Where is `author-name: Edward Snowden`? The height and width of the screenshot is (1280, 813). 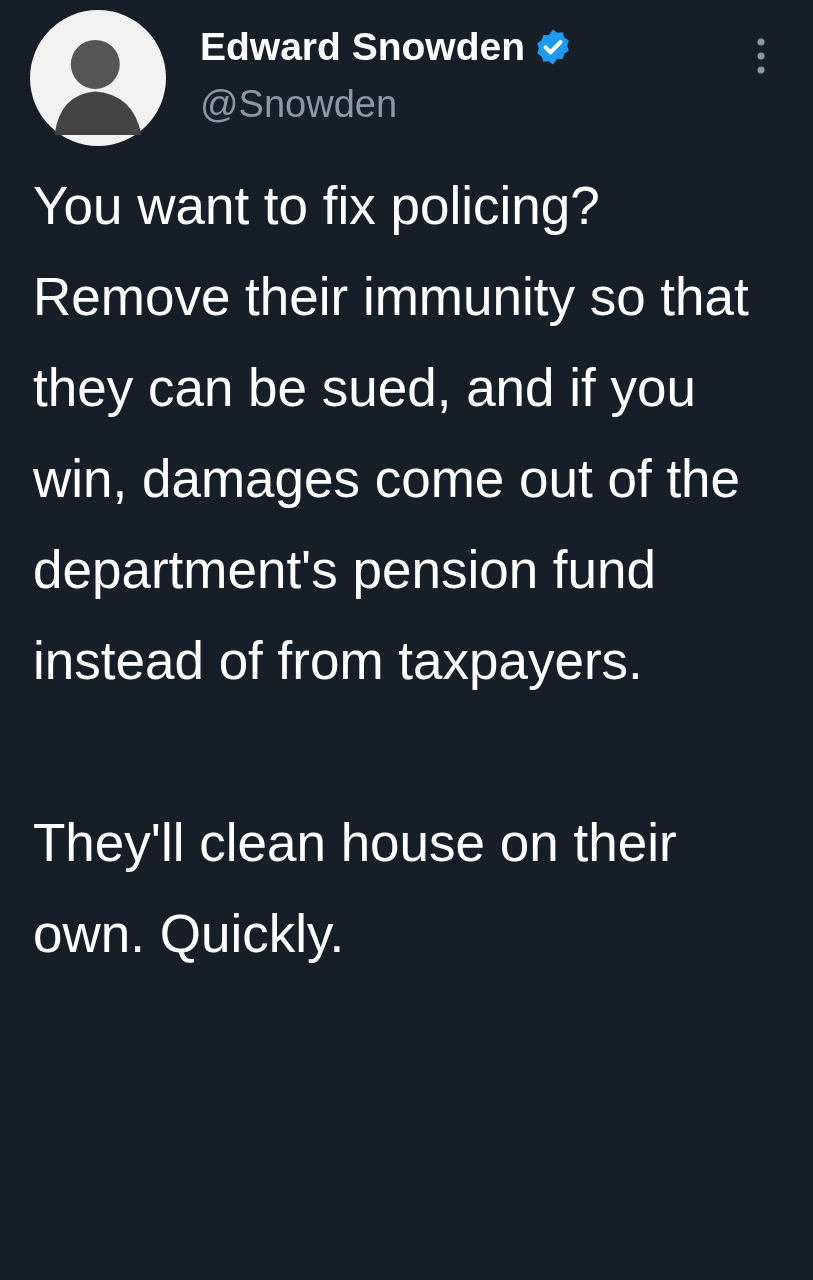
author-name: Edward Snowden is located at coordinates (363, 47).